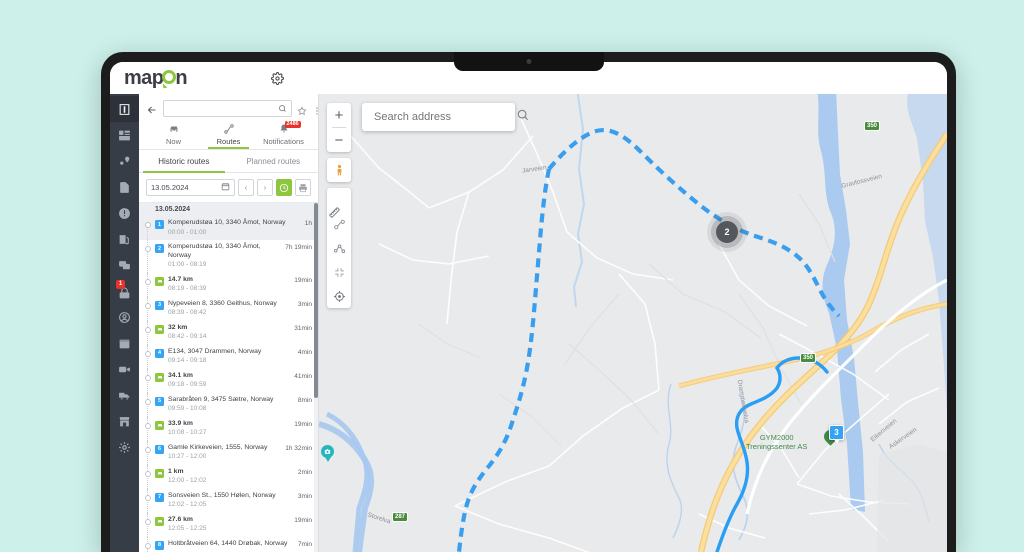 This screenshot has height=552, width=1024. I want to click on rail-item-user, so click(124, 317).